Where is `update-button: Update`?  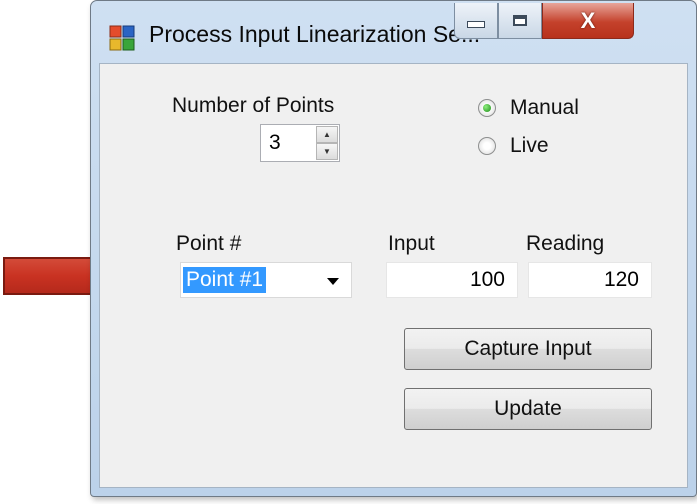 update-button: Update is located at coordinates (528, 409).